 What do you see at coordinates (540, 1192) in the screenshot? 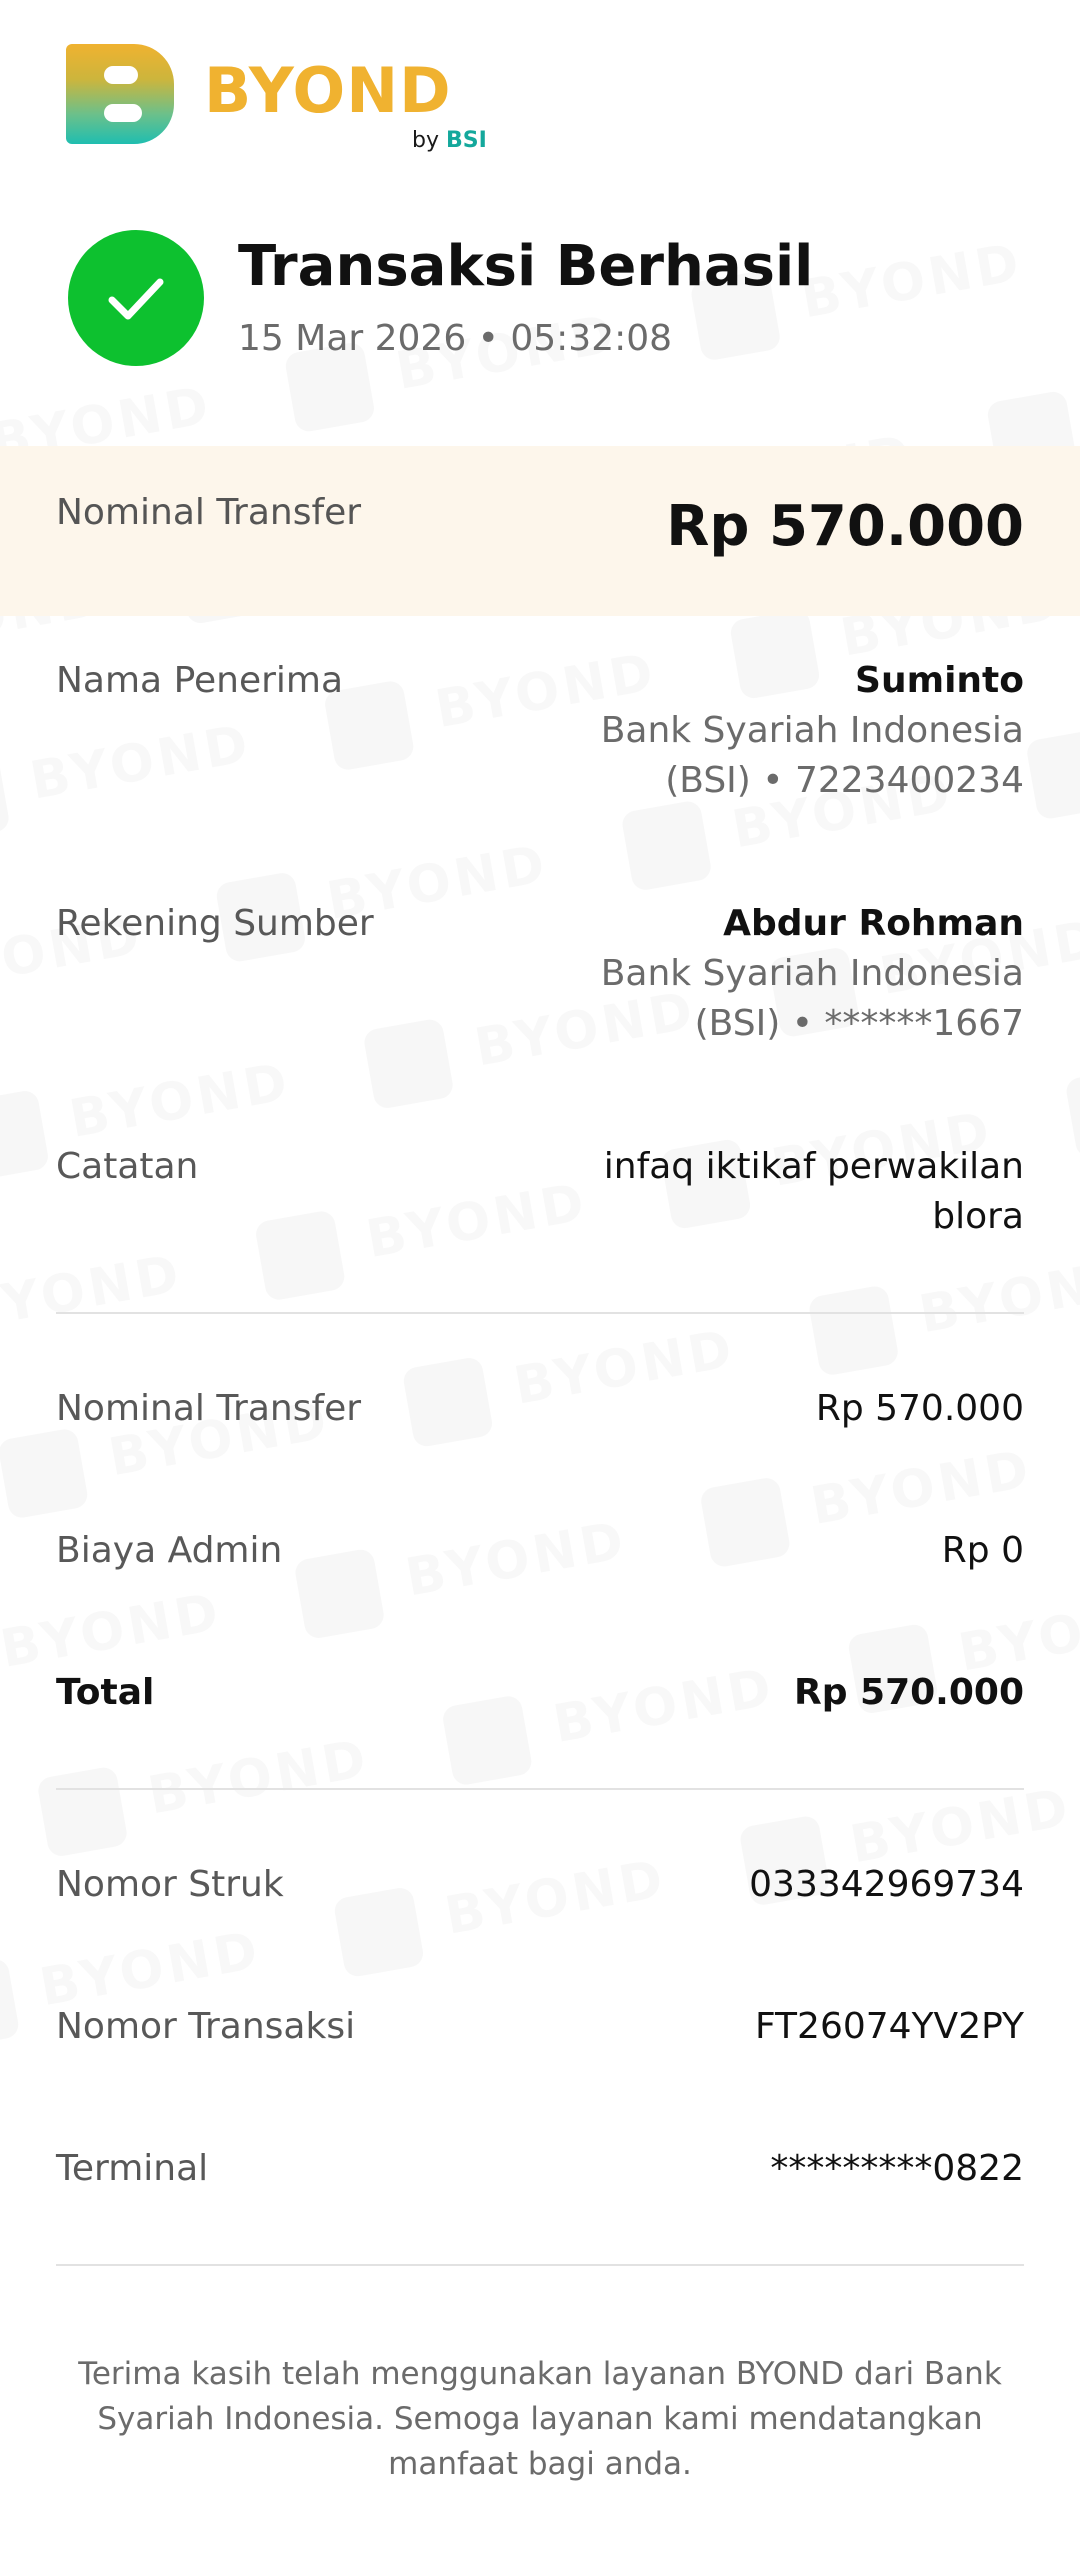
I see `note-row: Catatan infaq iktikaf perwakilan blora` at bounding box center [540, 1192].